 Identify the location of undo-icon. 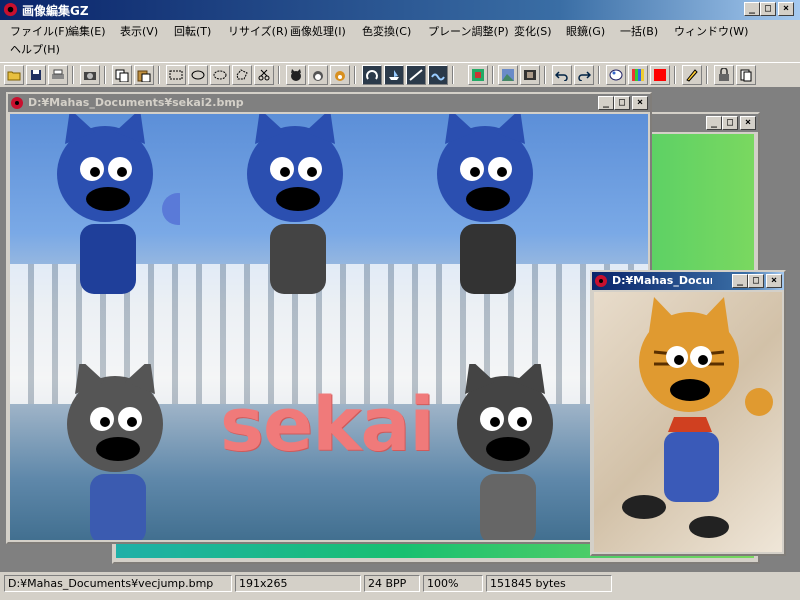
(562, 75).